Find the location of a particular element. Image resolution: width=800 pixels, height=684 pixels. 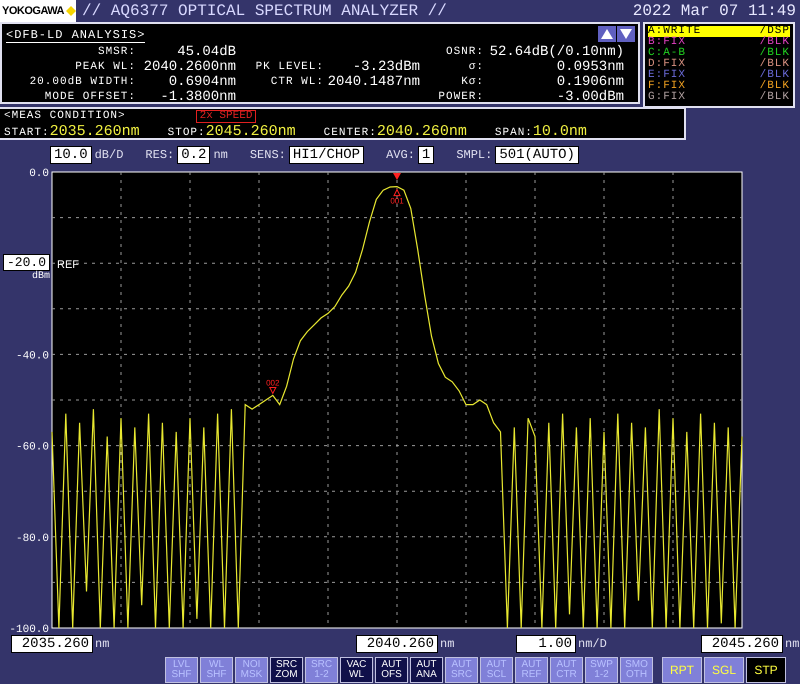

softkey-button: SRC ZOM is located at coordinates (286, 669).